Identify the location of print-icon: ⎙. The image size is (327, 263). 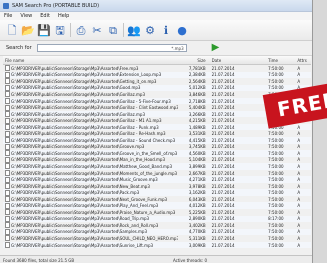
(81, 30).